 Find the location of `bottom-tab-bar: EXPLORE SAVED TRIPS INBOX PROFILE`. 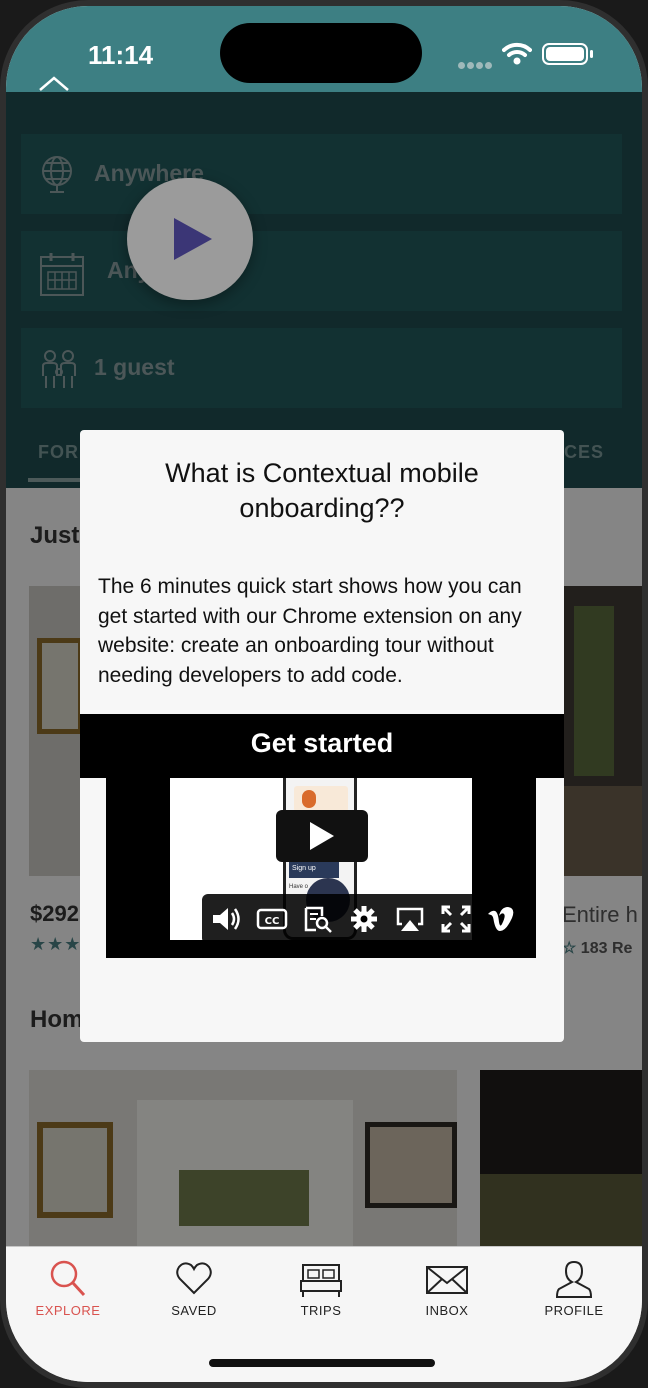

bottom-tab-bar: EXPLORE SAVED TRIPS INBOX PROFILE is located at coordinates (324, 1314).